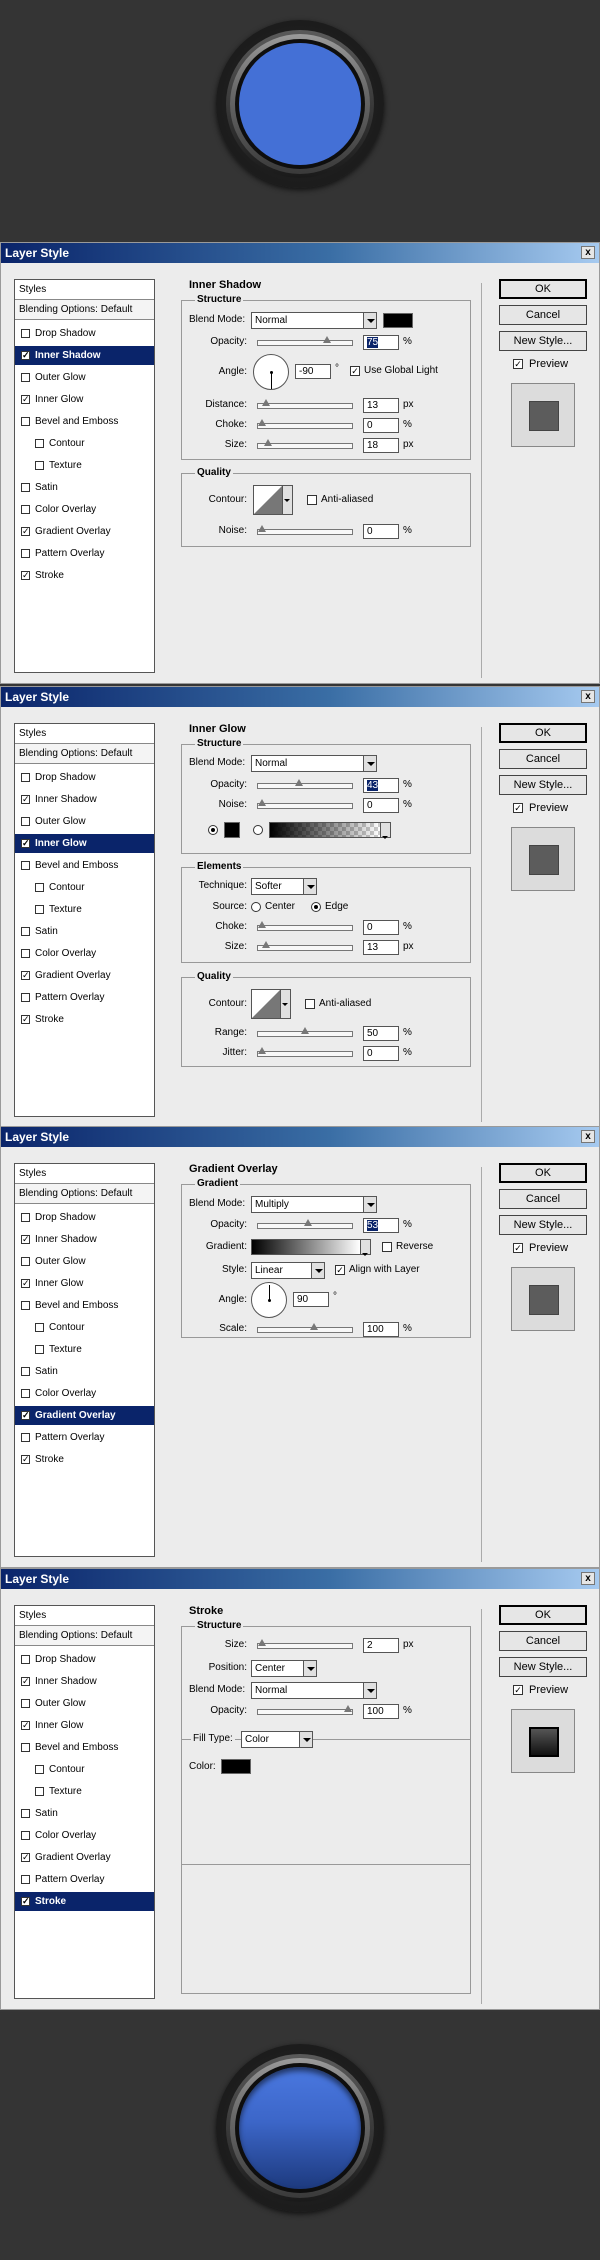 This screenshot has height=2260, width=600. I want to click on style-item-inner-glow: ✓ Inner Glow, so click(84, 1725).